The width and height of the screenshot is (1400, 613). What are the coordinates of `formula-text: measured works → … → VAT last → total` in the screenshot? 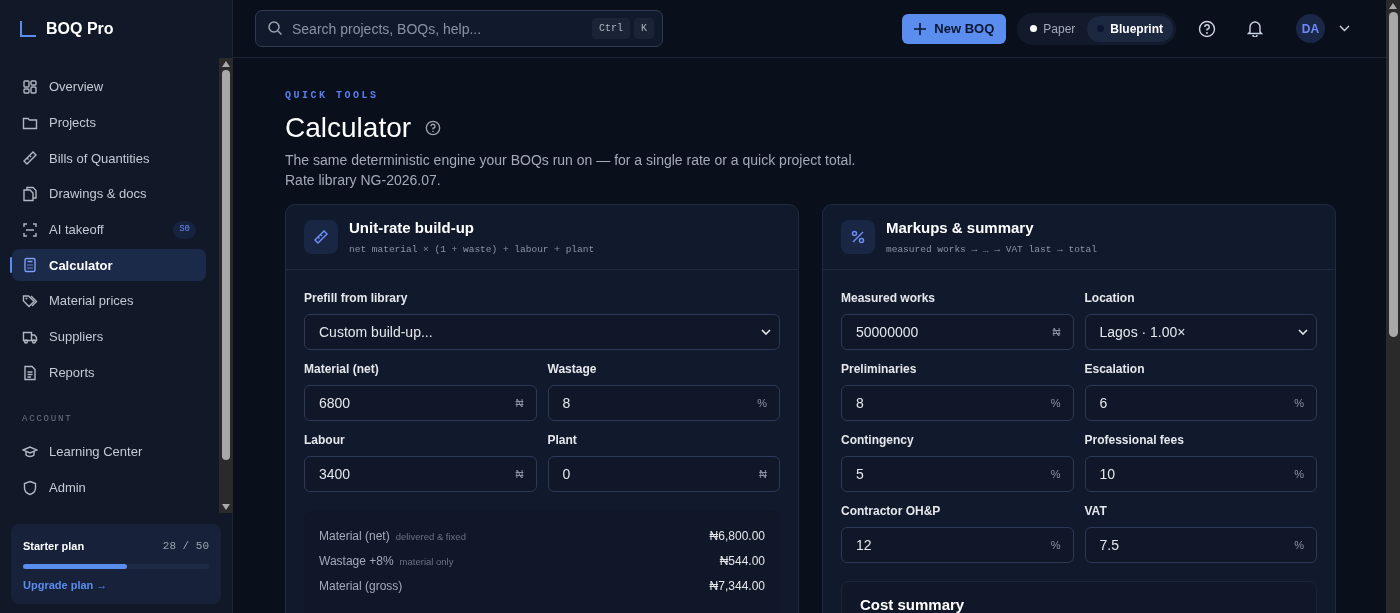 It's located at (991, 249).